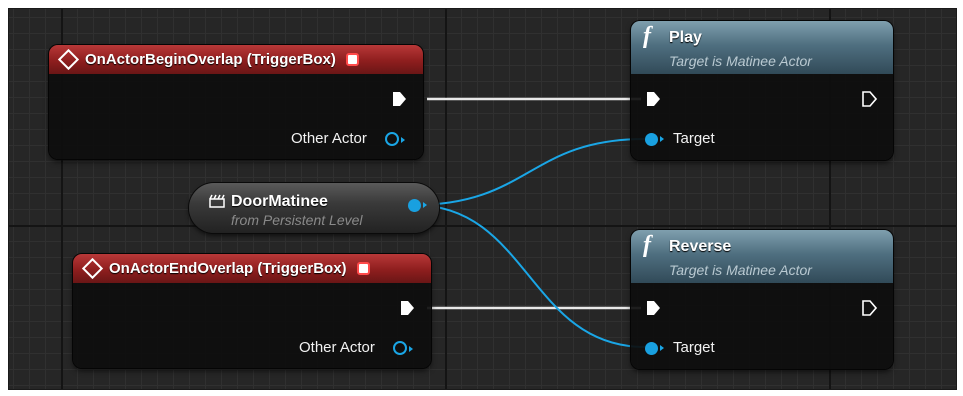 The image size is (963, 396). What do you see at coordinates (762, 256) in the screenshot?
I see `function-node-header: f Reverse Target is Matinee Actor` at bounding box center [762, 256].